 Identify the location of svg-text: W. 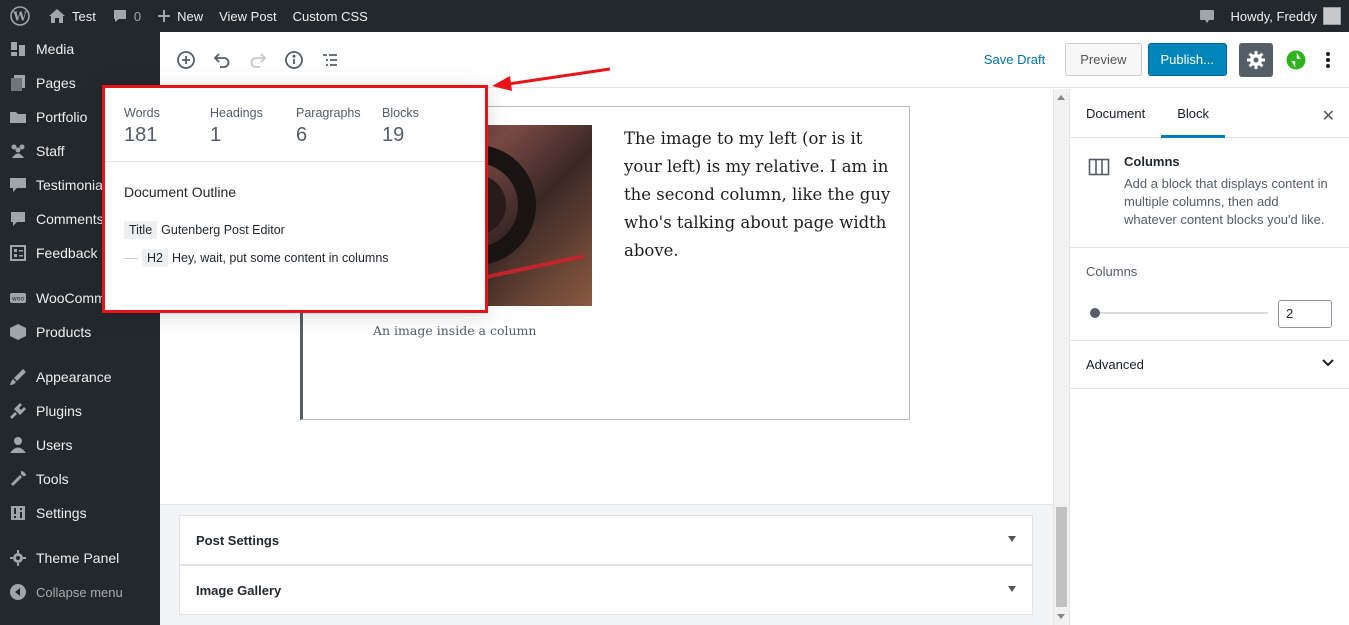
(19, 17).